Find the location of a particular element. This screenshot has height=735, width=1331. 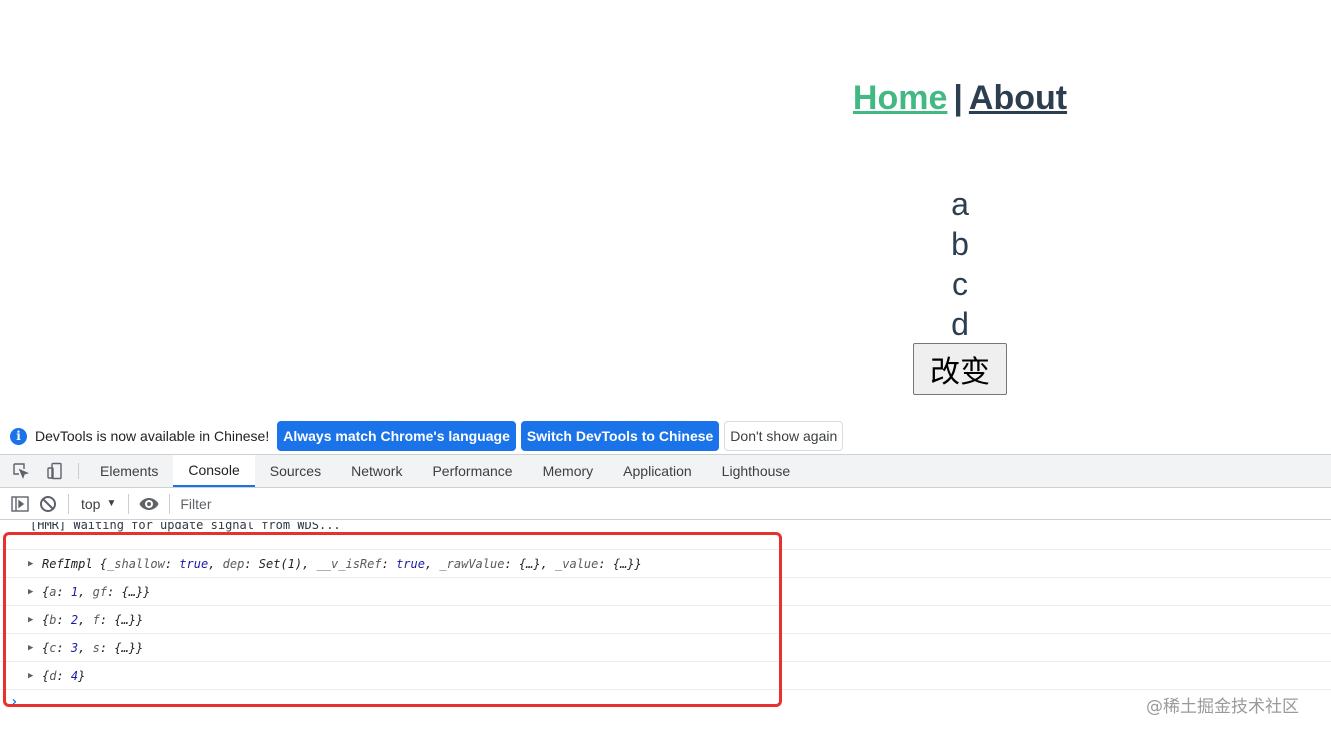

console-message-object-b: ▶ {b: 2, f: {…}} is located at coordinates (665, 620).